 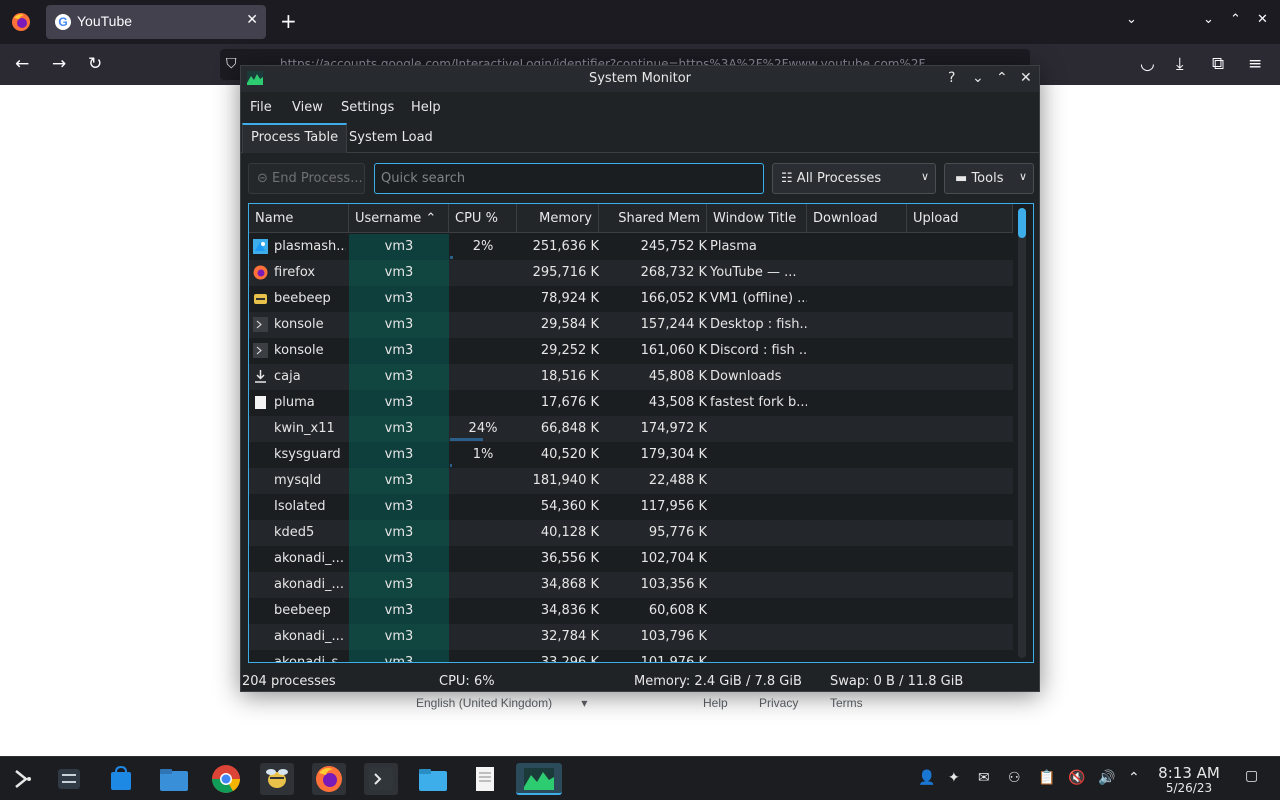 I want to click on table-row: plasmash... vm3 2% 251,636 K 245,752 K Plasma, so click(x=631, y=247).